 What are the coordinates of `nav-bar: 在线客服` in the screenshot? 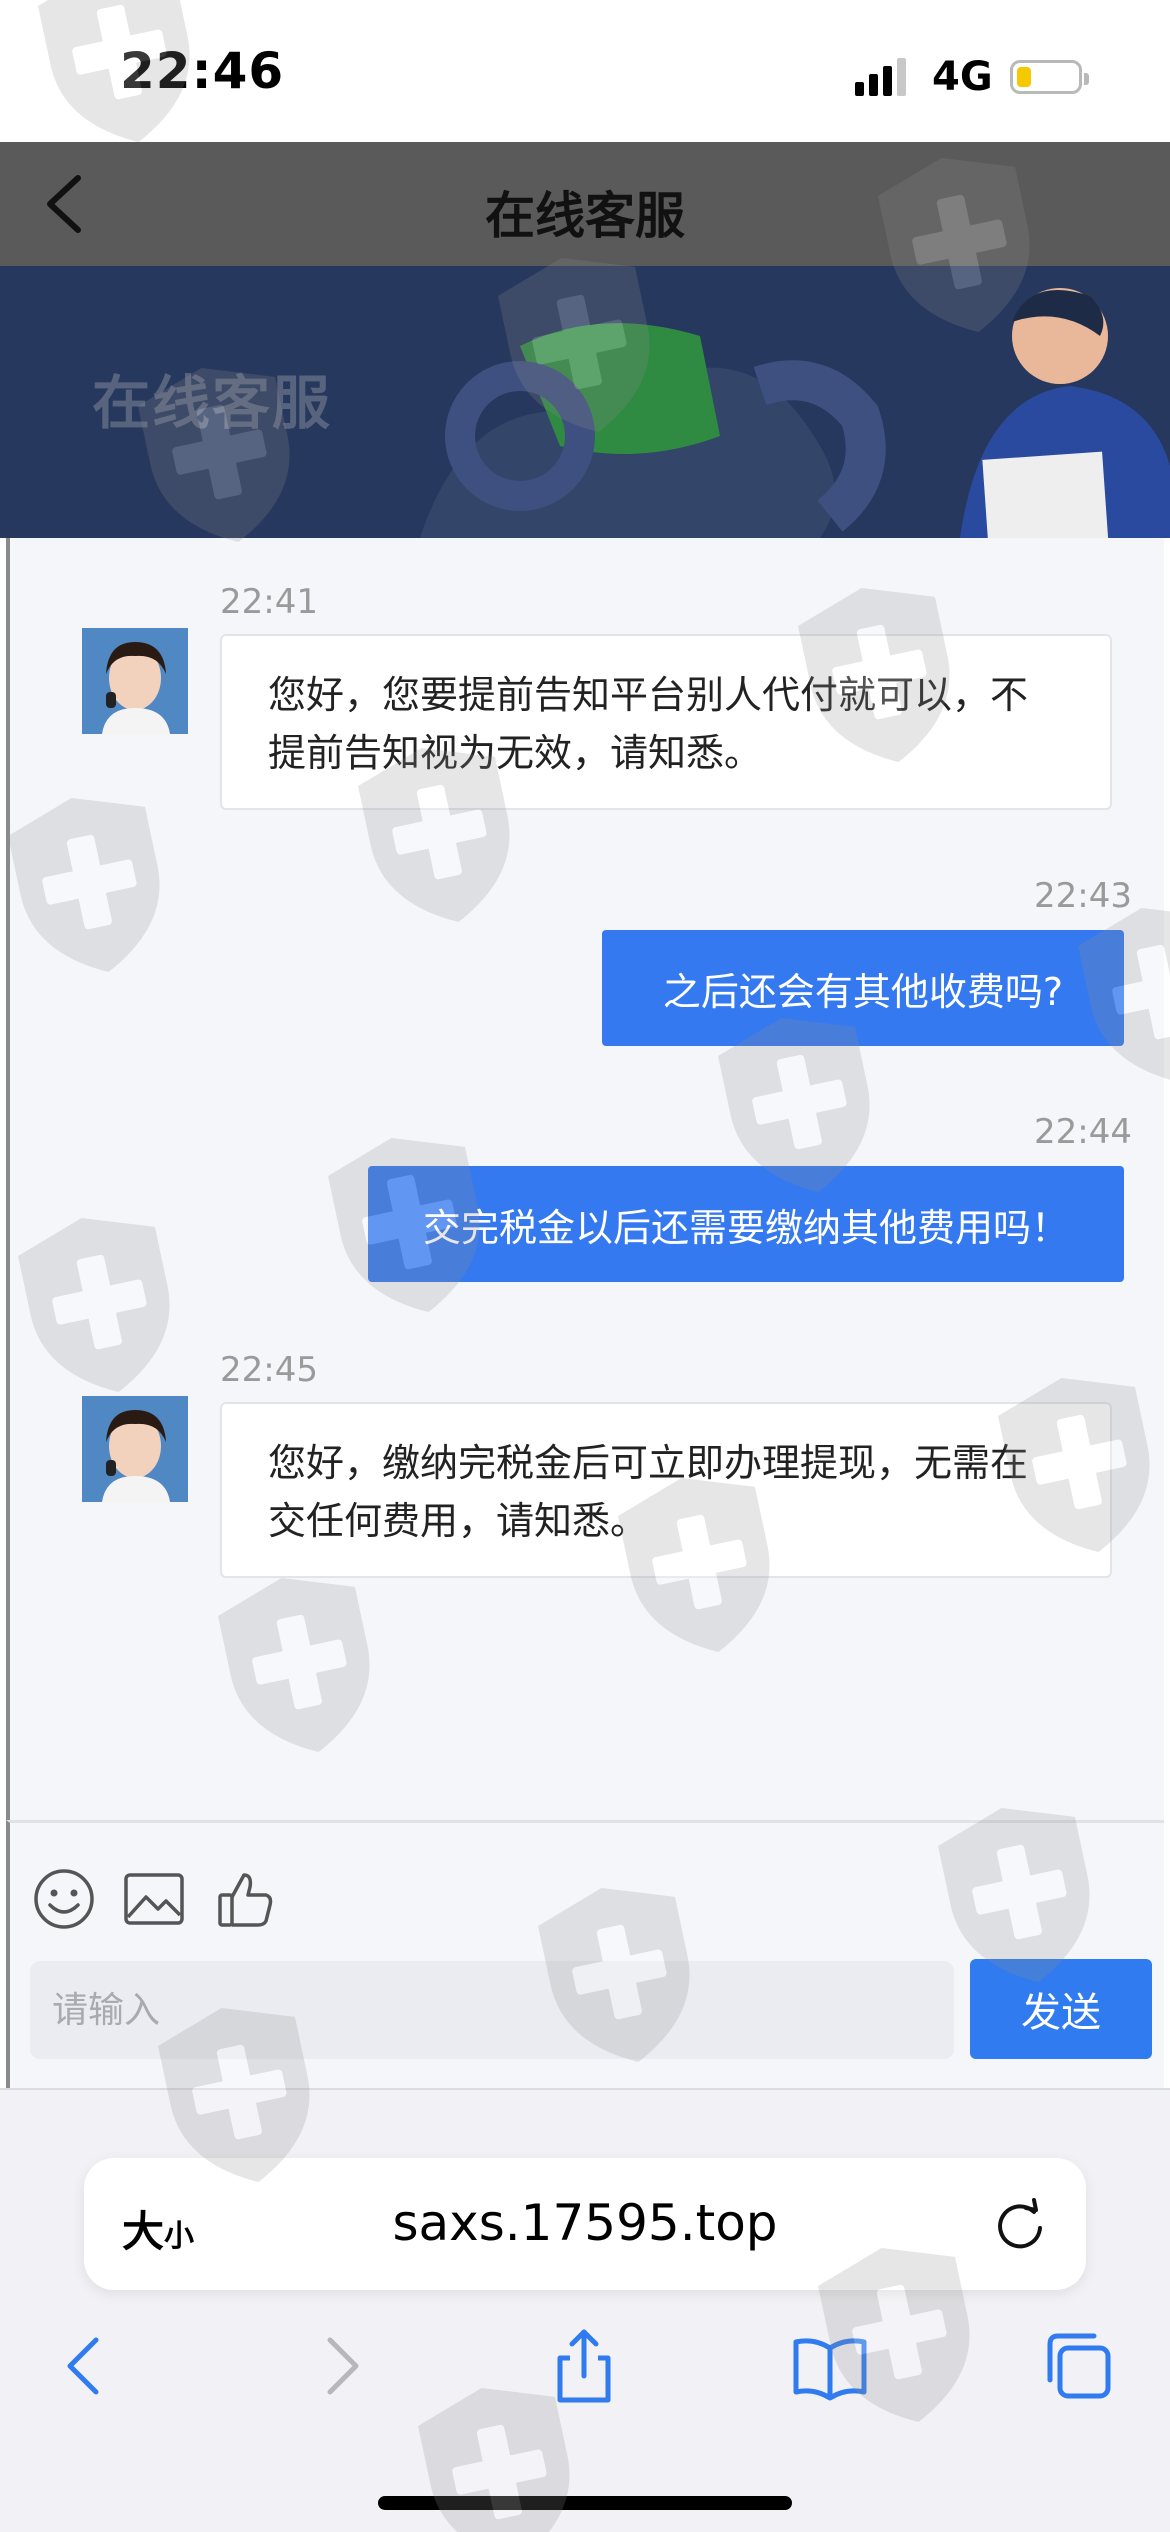 It's located at (585, 204).